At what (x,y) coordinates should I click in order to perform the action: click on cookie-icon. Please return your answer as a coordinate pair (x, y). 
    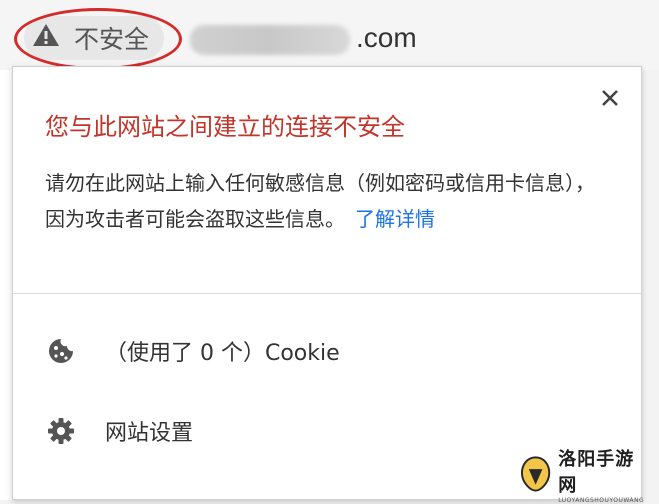
    Looking at the image, I should click on (61, 351).